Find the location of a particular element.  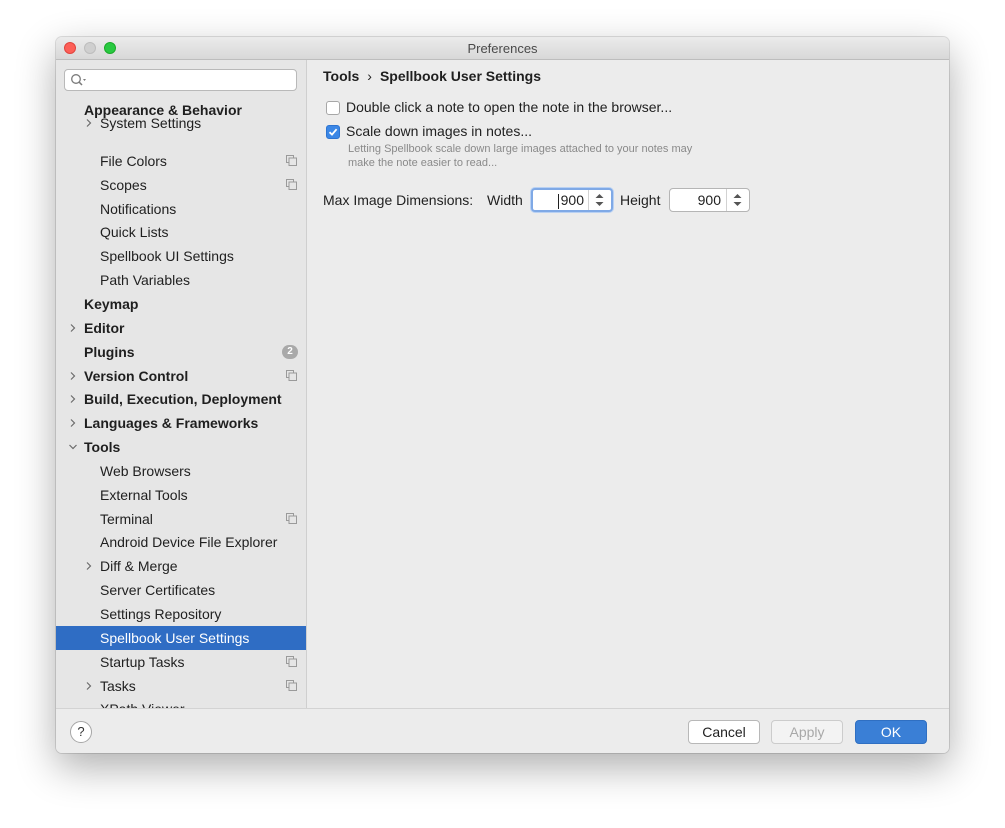

sidebar-item-spellbook-ui-settings: Spellbook UI Settings is located at coordinates (181, 256).